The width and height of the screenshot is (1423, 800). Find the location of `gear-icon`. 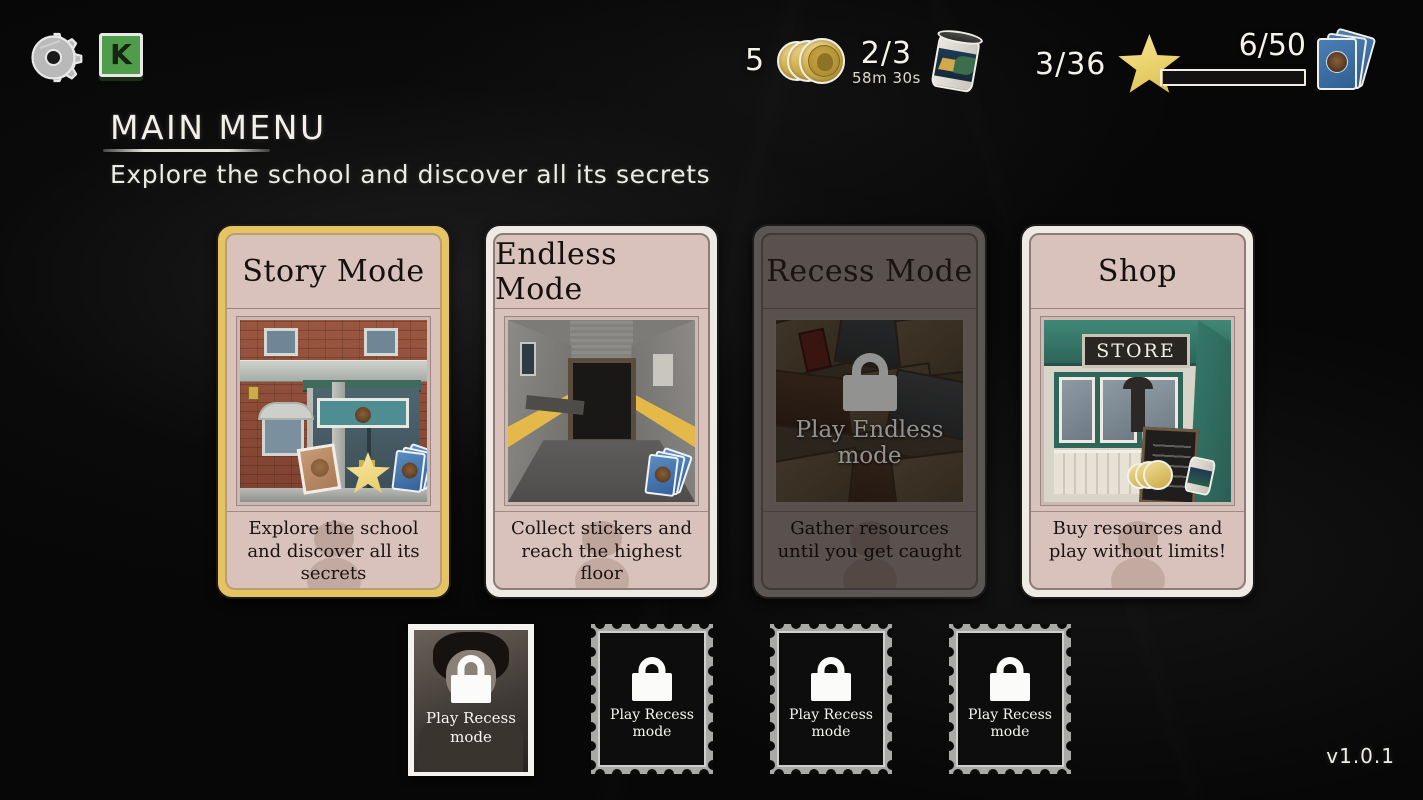

gear-icon is located at coordinates (57, 57).